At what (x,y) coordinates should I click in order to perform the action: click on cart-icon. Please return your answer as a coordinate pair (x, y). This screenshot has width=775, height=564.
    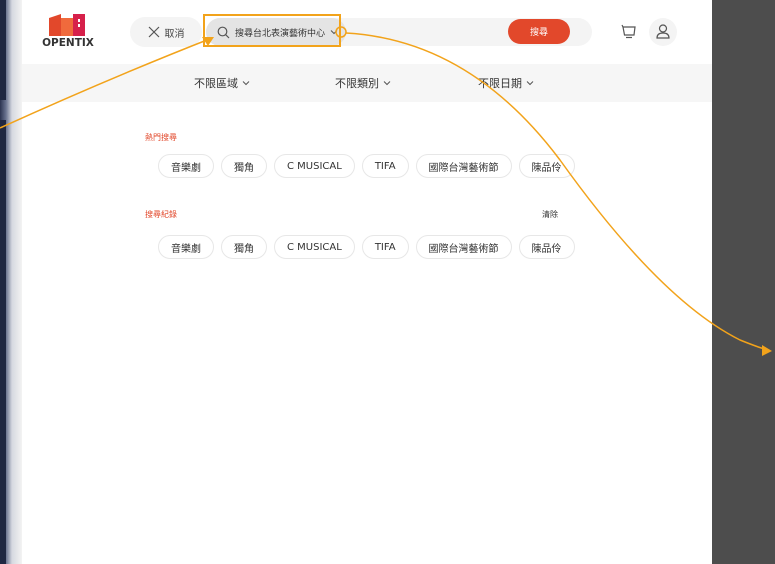
    Looking at the image, I should click on (628, 31).